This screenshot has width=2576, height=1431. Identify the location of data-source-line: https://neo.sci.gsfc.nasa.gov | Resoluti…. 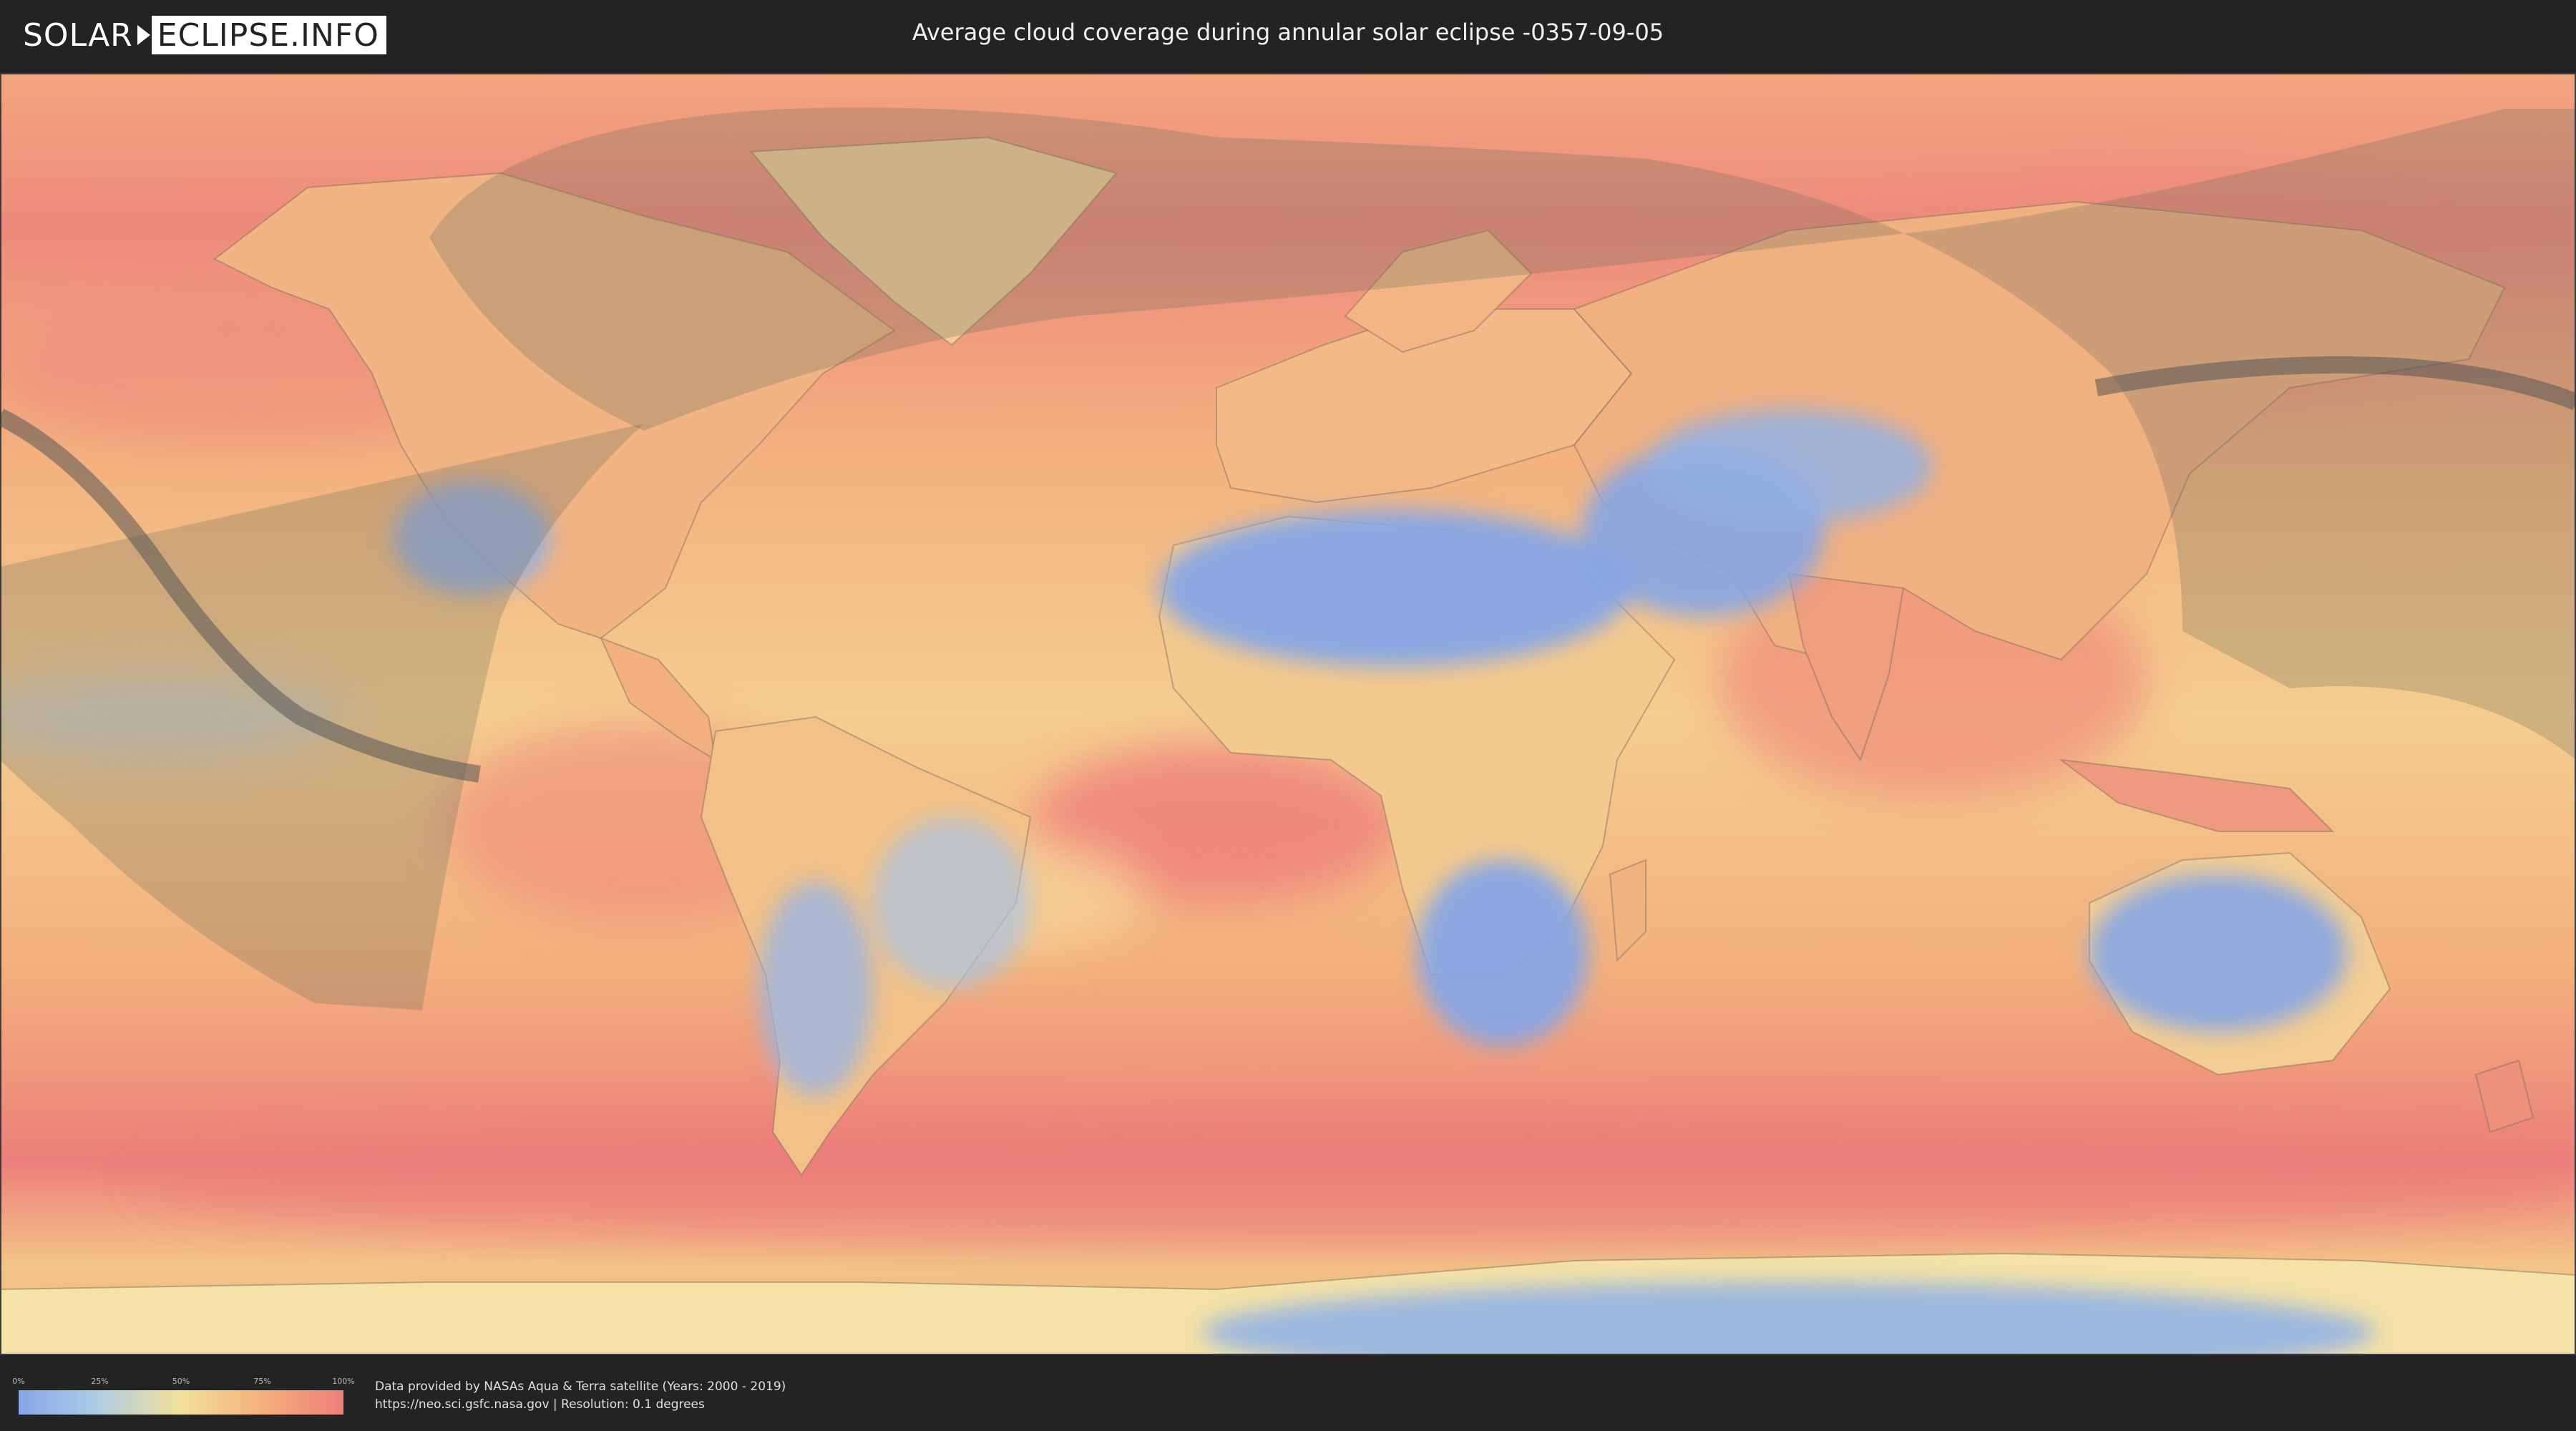
(540, 1404).